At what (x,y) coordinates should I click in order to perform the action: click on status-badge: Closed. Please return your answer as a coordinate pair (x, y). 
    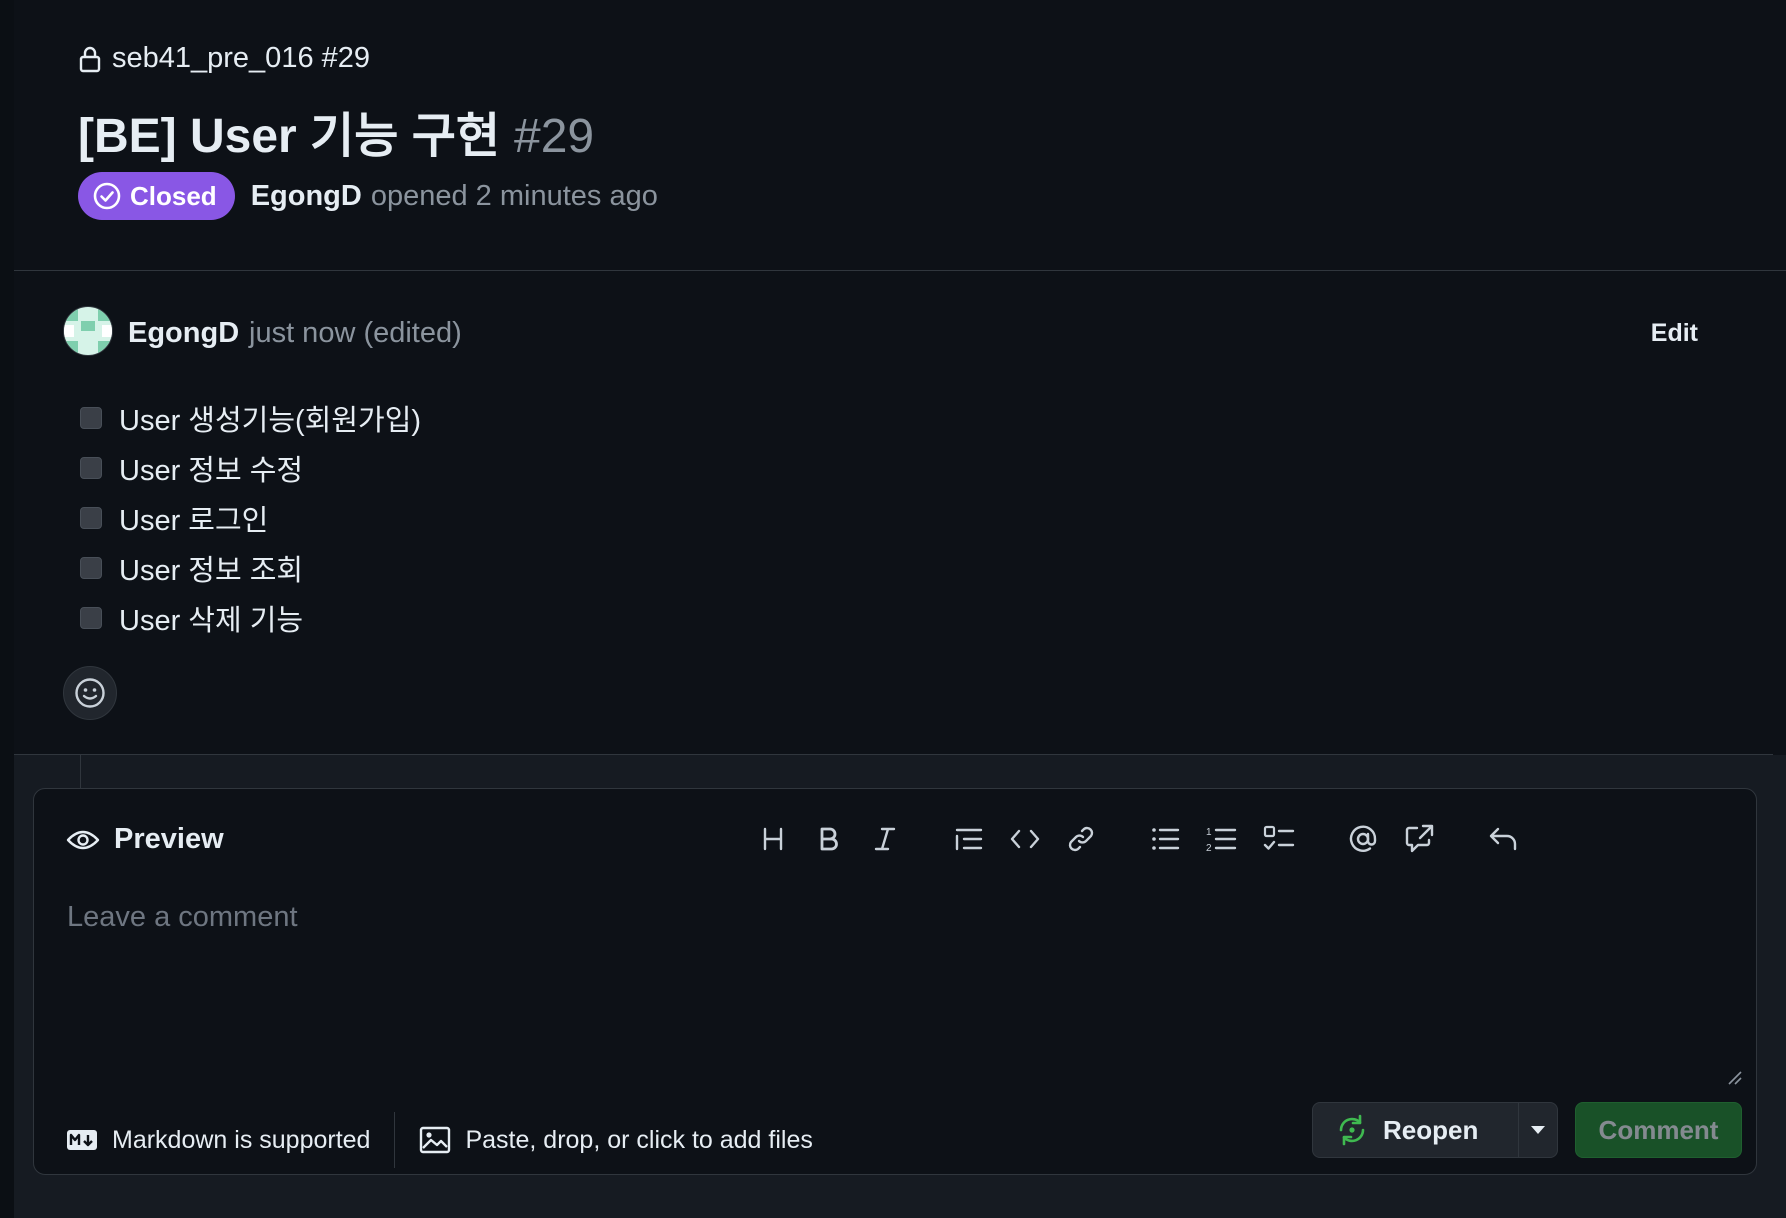
    Looking at the image, I should click on (156, 196).